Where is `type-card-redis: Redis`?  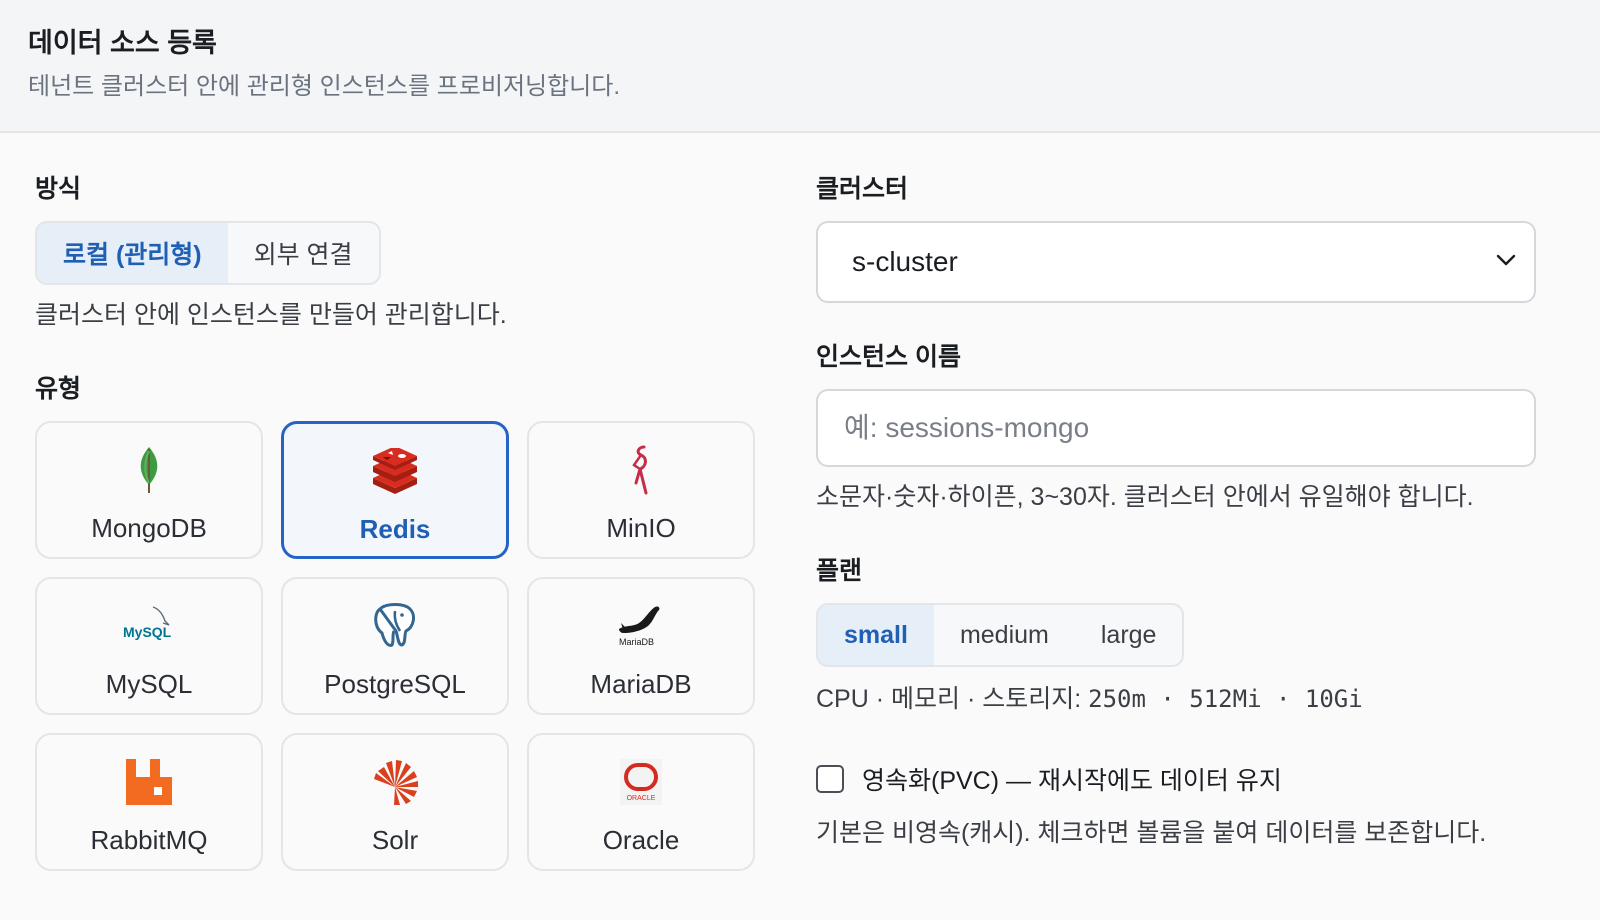
type-card-redis: Redis is located at coordinates (395, 490).